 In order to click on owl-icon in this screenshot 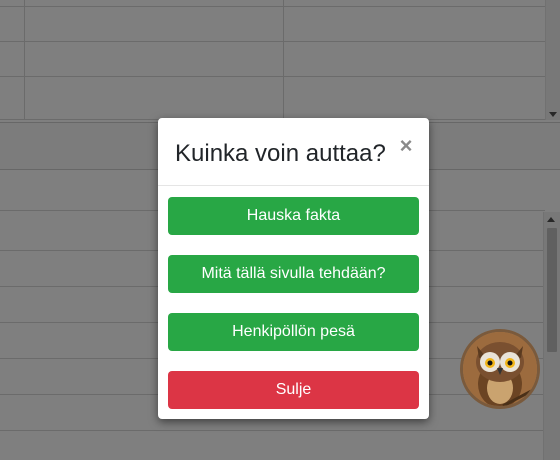, I will do `click(500, 369)`.